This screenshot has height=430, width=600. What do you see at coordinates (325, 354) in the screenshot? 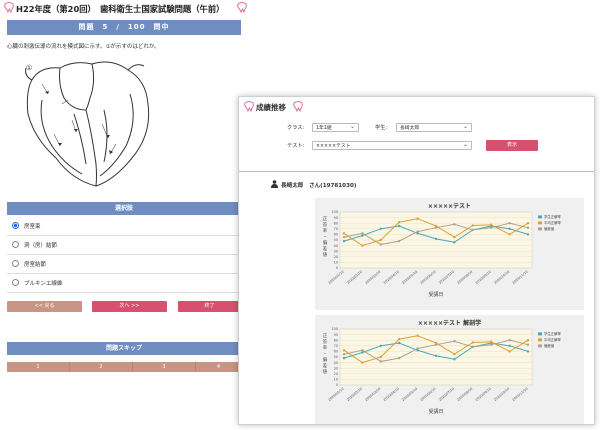
I see `y-axis-label-char: ・` at bounding box center [325, 354].